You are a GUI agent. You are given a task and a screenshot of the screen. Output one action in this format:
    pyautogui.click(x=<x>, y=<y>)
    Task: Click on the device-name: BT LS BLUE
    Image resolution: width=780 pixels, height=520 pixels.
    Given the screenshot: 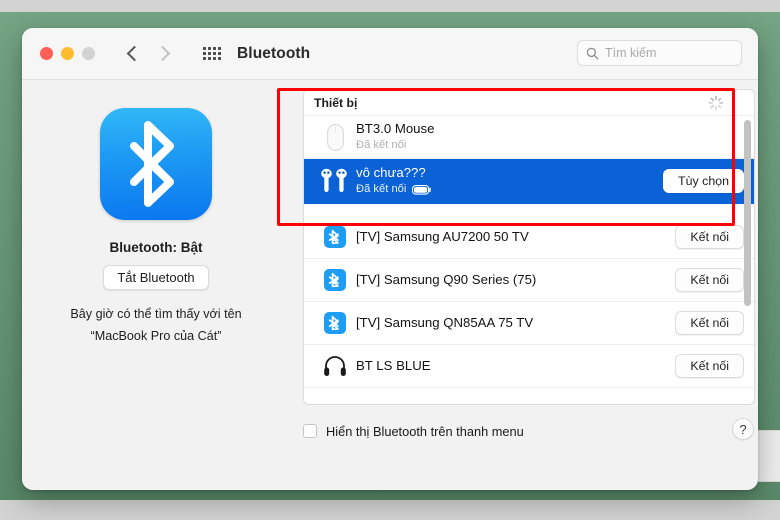 What is the action you would take?
    pyautogui.click(x=393, y=366)
    